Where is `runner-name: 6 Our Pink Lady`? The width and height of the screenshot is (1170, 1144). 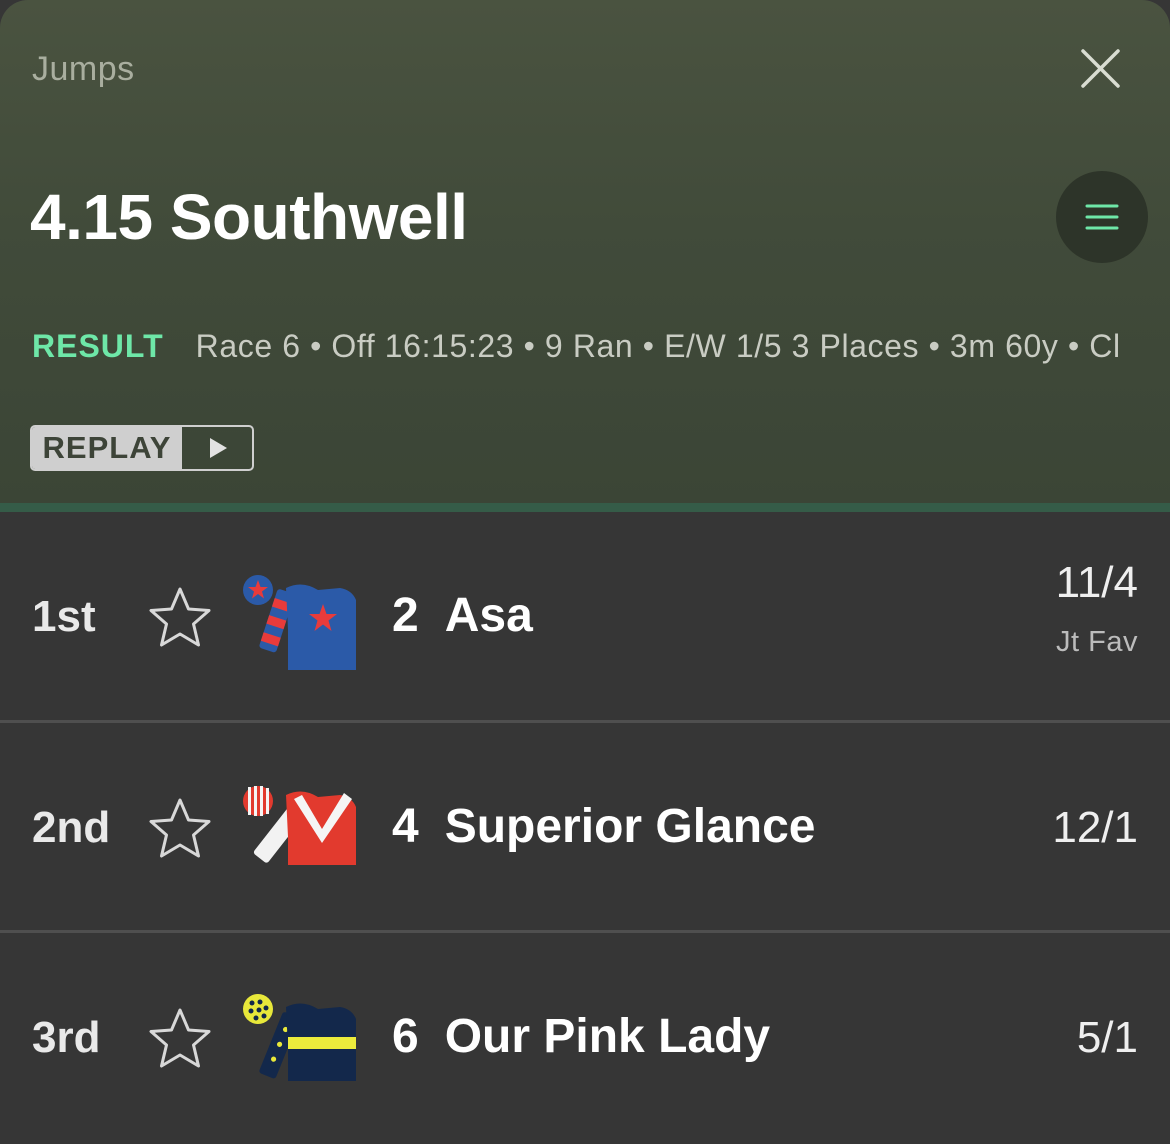
runner-name: 6 Our Pink Lady is located at coordinates (581, 1036).